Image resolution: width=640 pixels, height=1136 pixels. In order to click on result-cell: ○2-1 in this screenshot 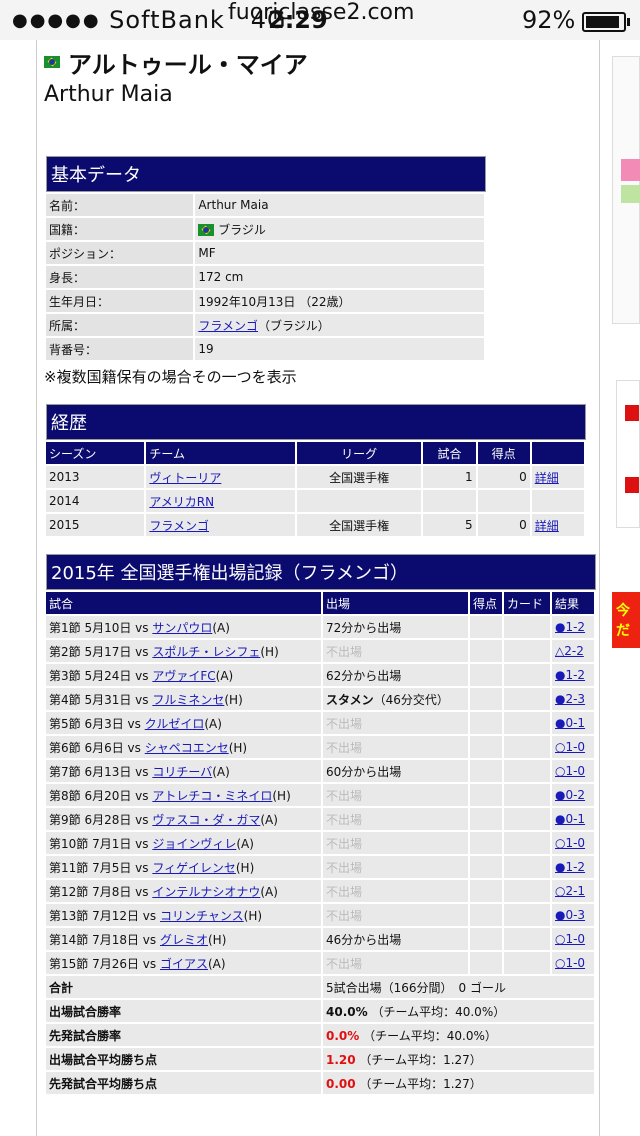, I will do `click(573, 891)`.